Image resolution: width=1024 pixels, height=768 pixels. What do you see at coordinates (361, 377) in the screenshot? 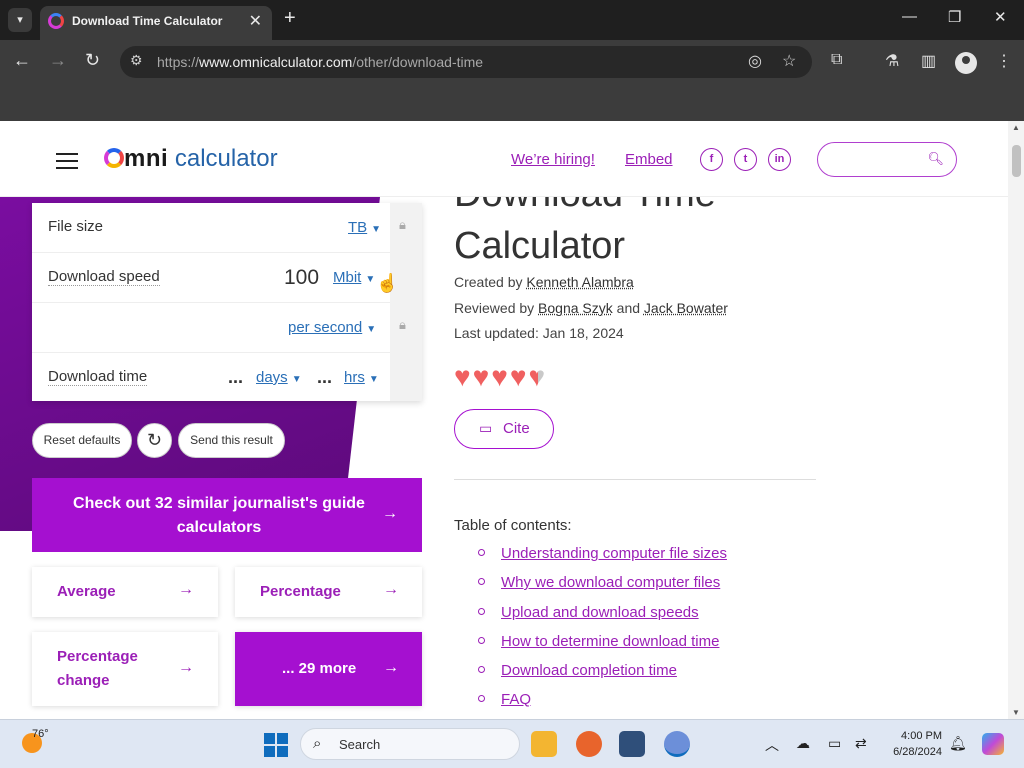
I see `hrs-unit-select: hrs ▼` at bounding box center [361, 377].